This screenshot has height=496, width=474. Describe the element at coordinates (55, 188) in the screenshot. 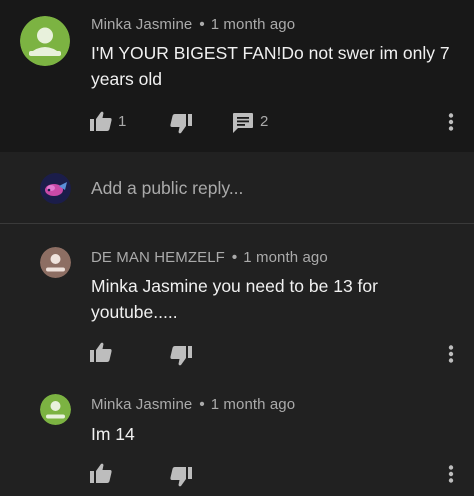

I see `user-avatar` at that location.